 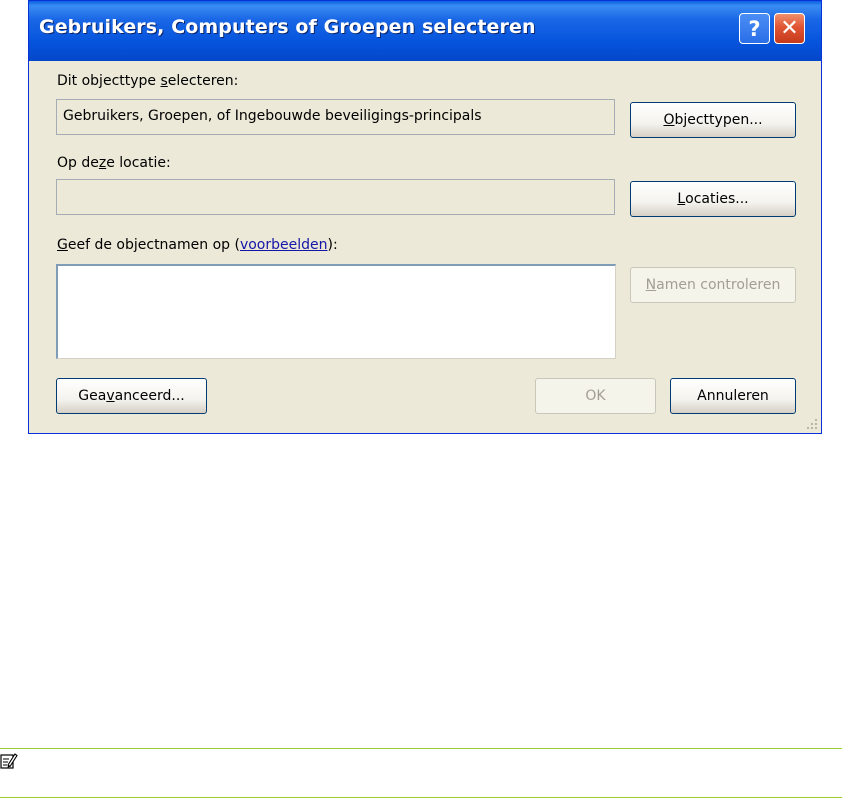 What do you see at coordinates (148, 81) in the screenshot?
I see `objecttype-label: Dit objecttype selecteren:` at bounding box center [148, 81].